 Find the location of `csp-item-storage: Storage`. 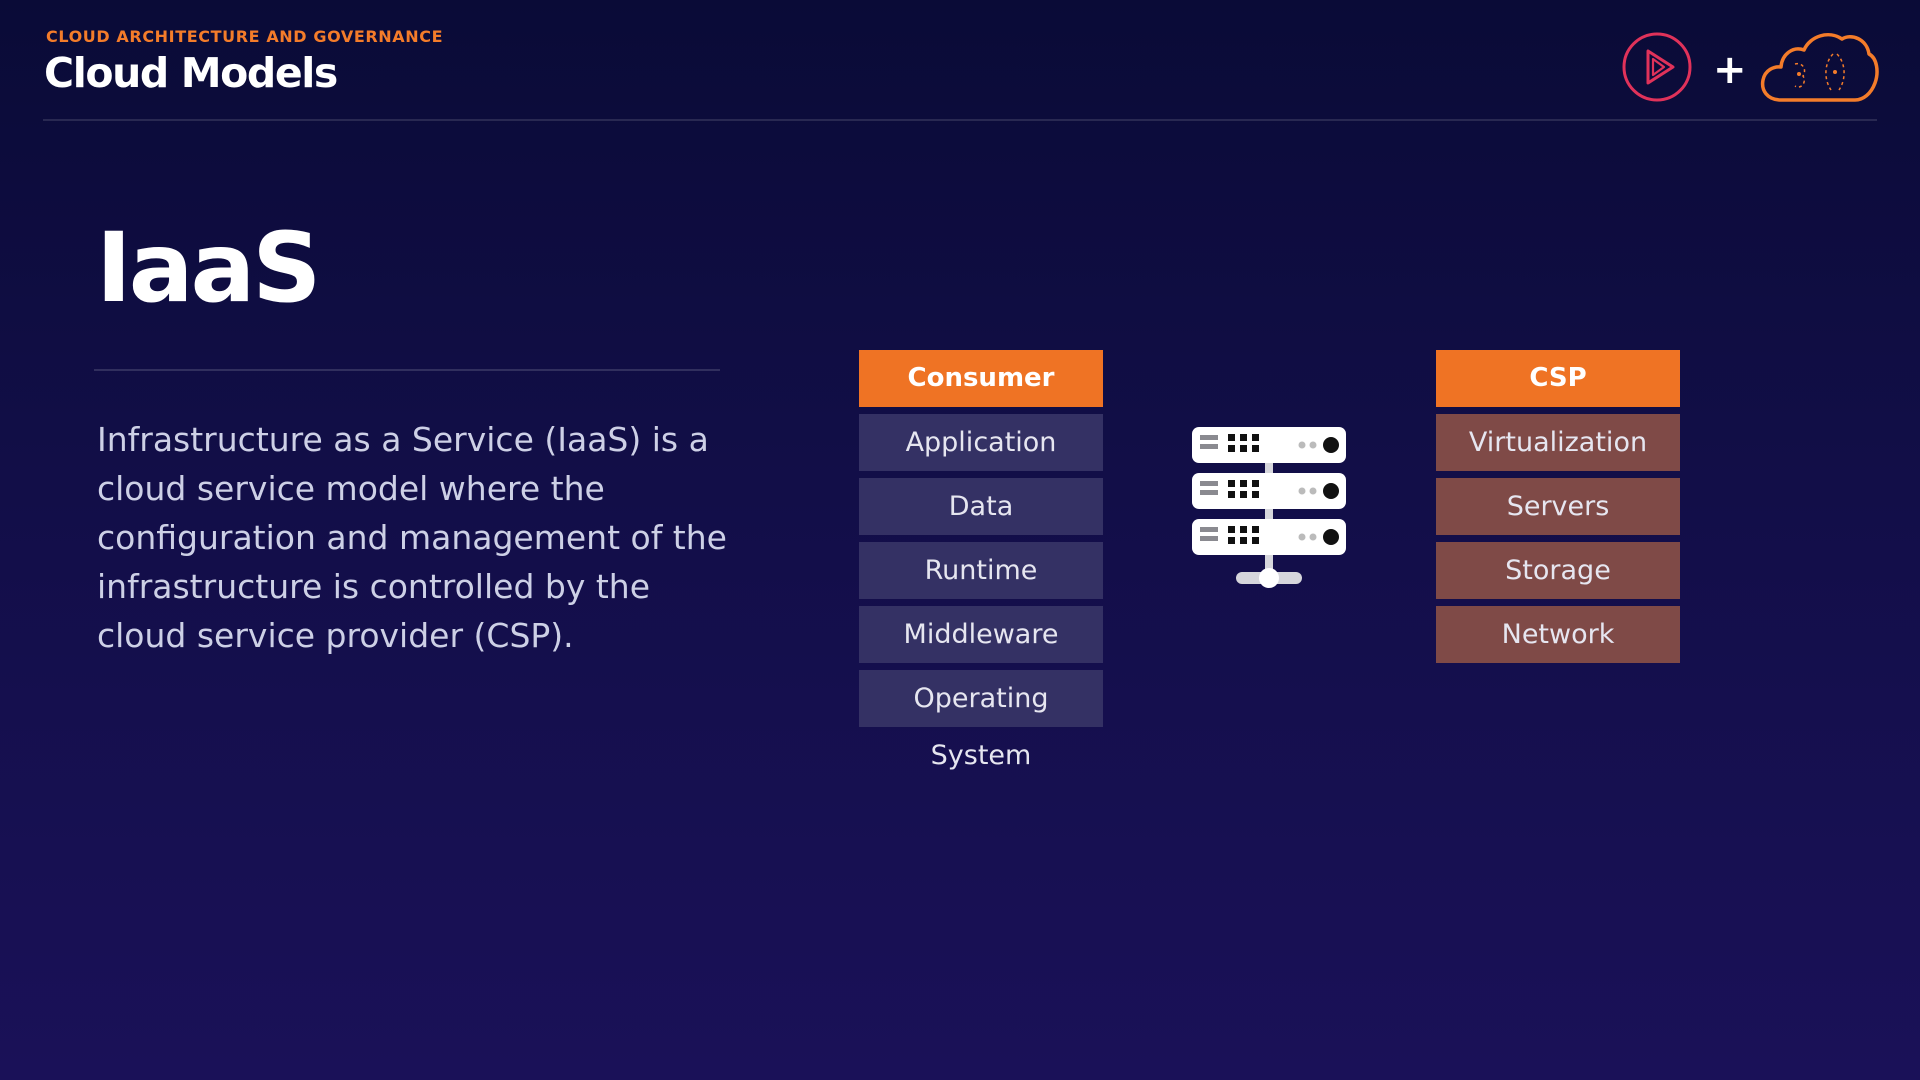

csp-item-storage: Storage is located at coordinates (1558, 570).